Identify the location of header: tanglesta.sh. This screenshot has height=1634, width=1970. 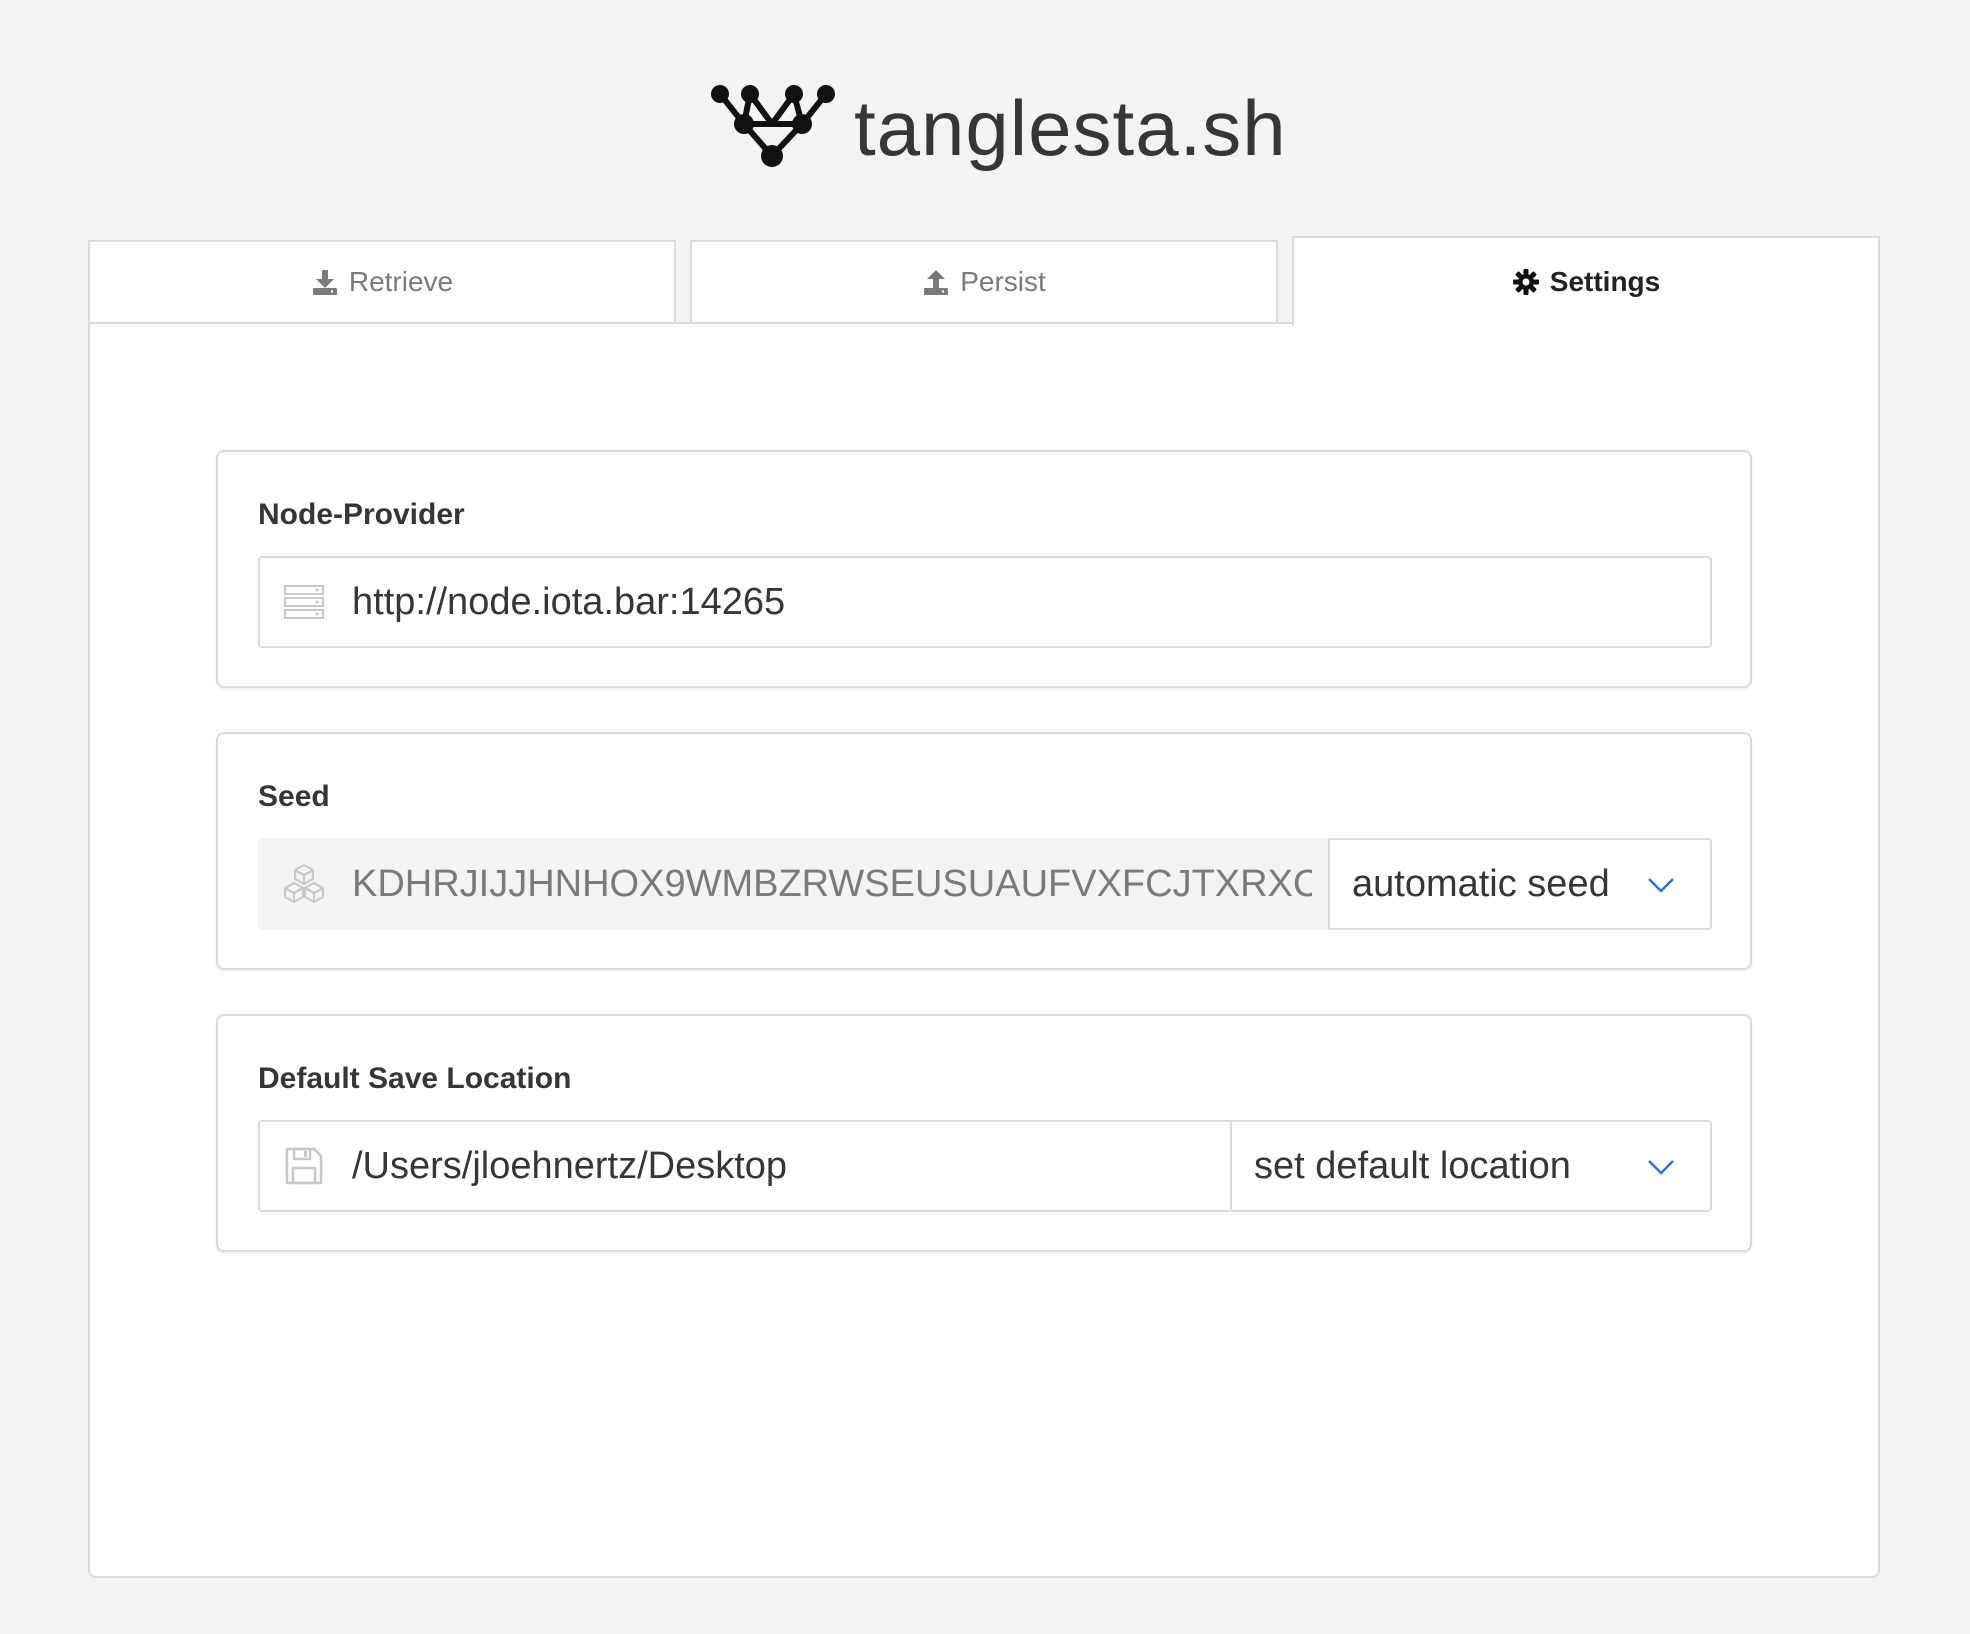
(985, 115).